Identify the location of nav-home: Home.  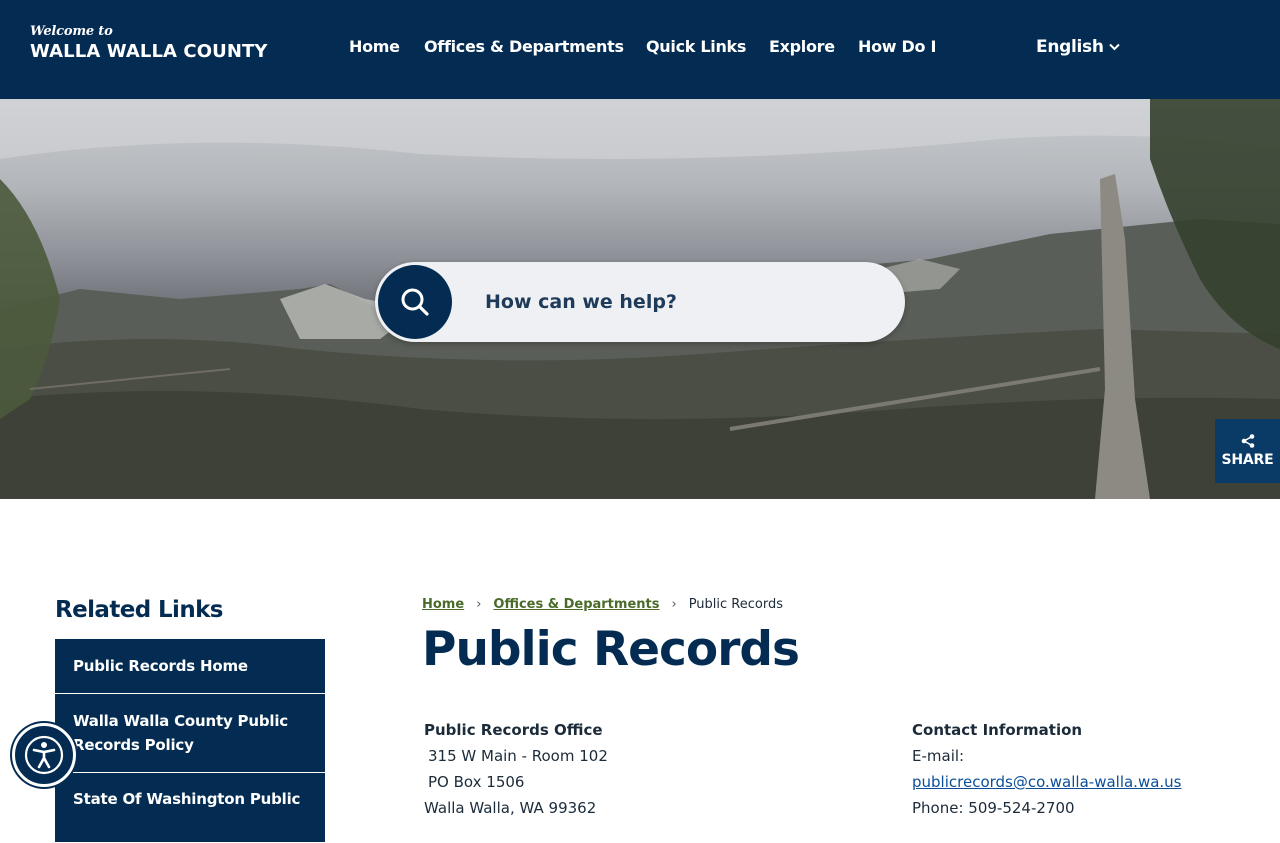
(374, 46).